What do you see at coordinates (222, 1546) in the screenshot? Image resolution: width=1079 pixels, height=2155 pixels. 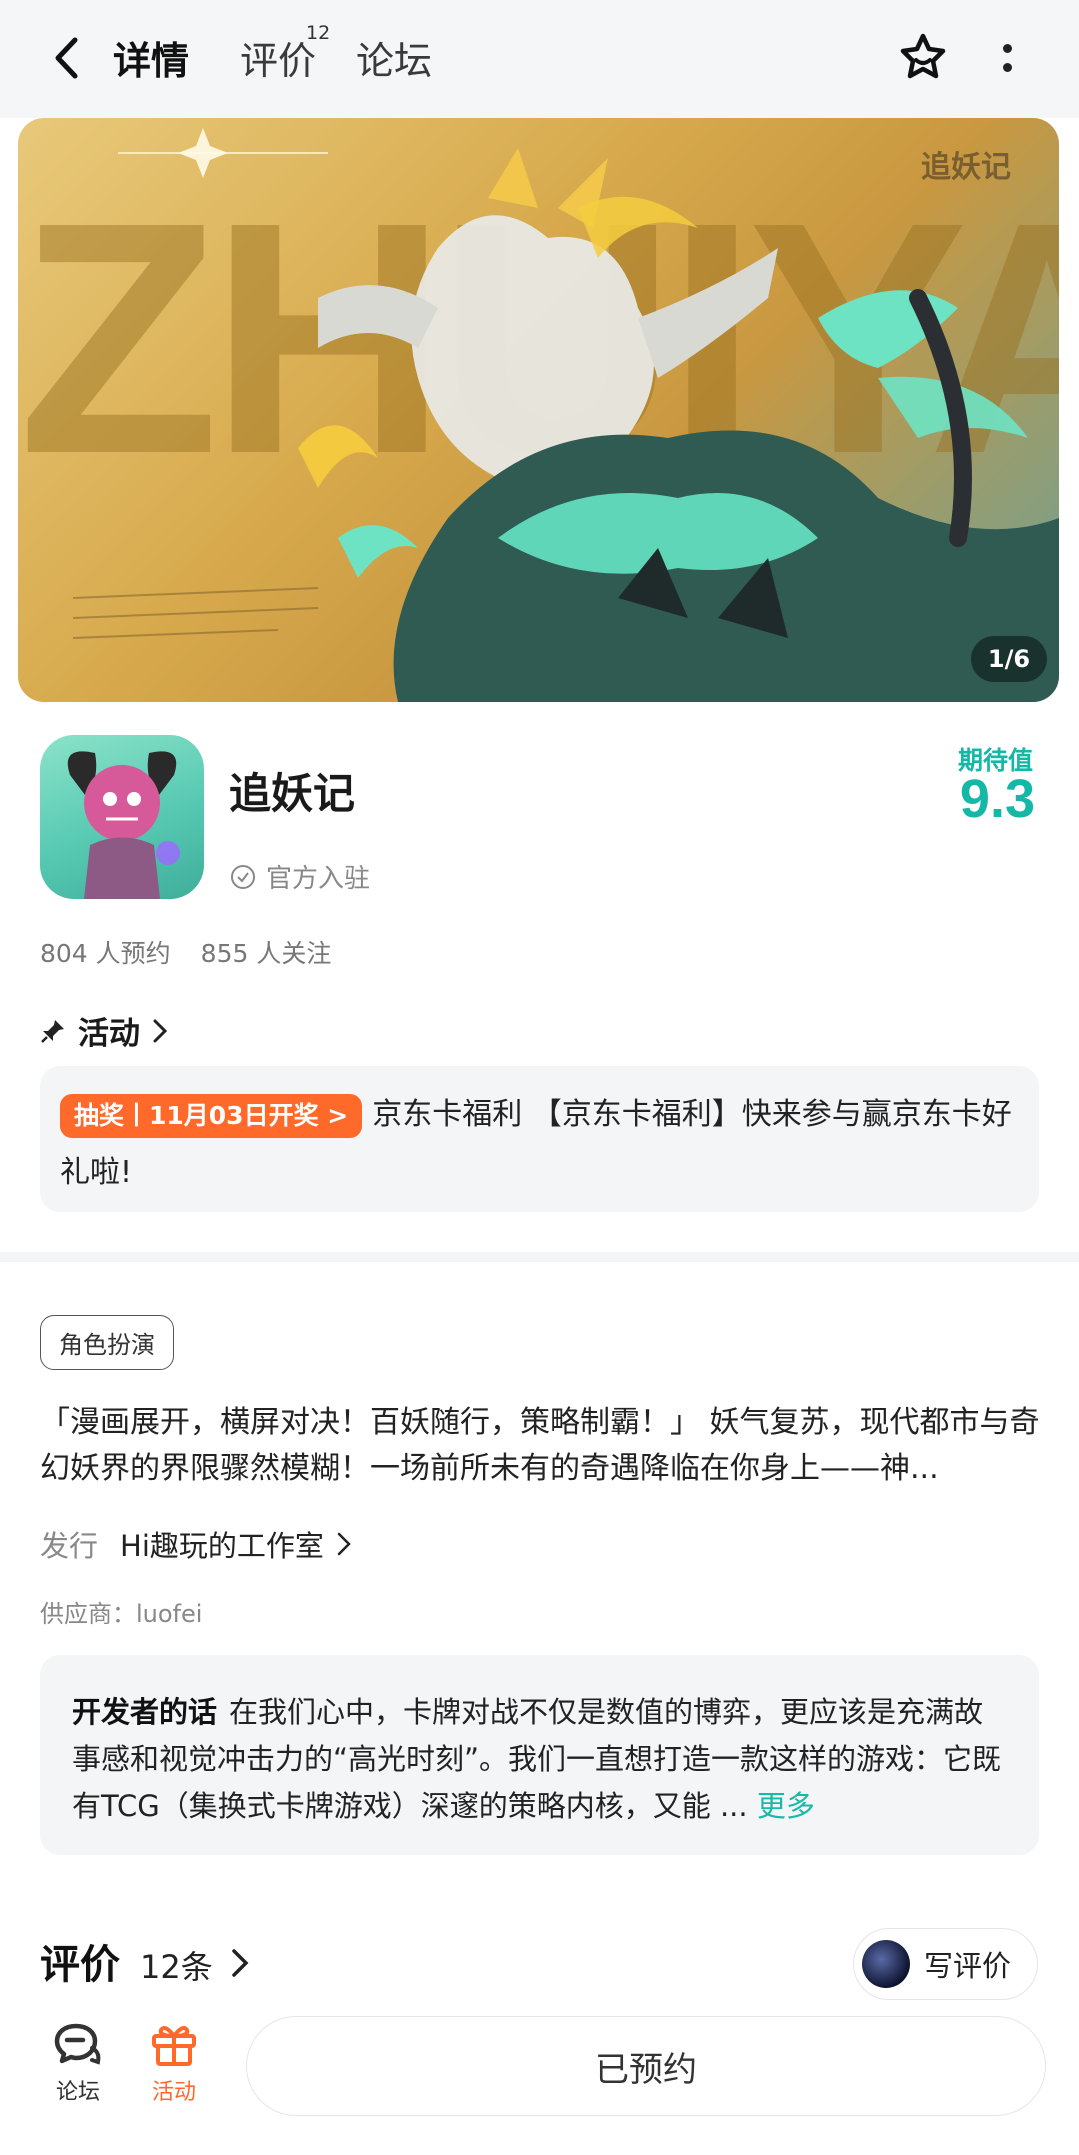 I see `publisher-name: Hi趣玩的工作室` at bounding box center [222, 1546].